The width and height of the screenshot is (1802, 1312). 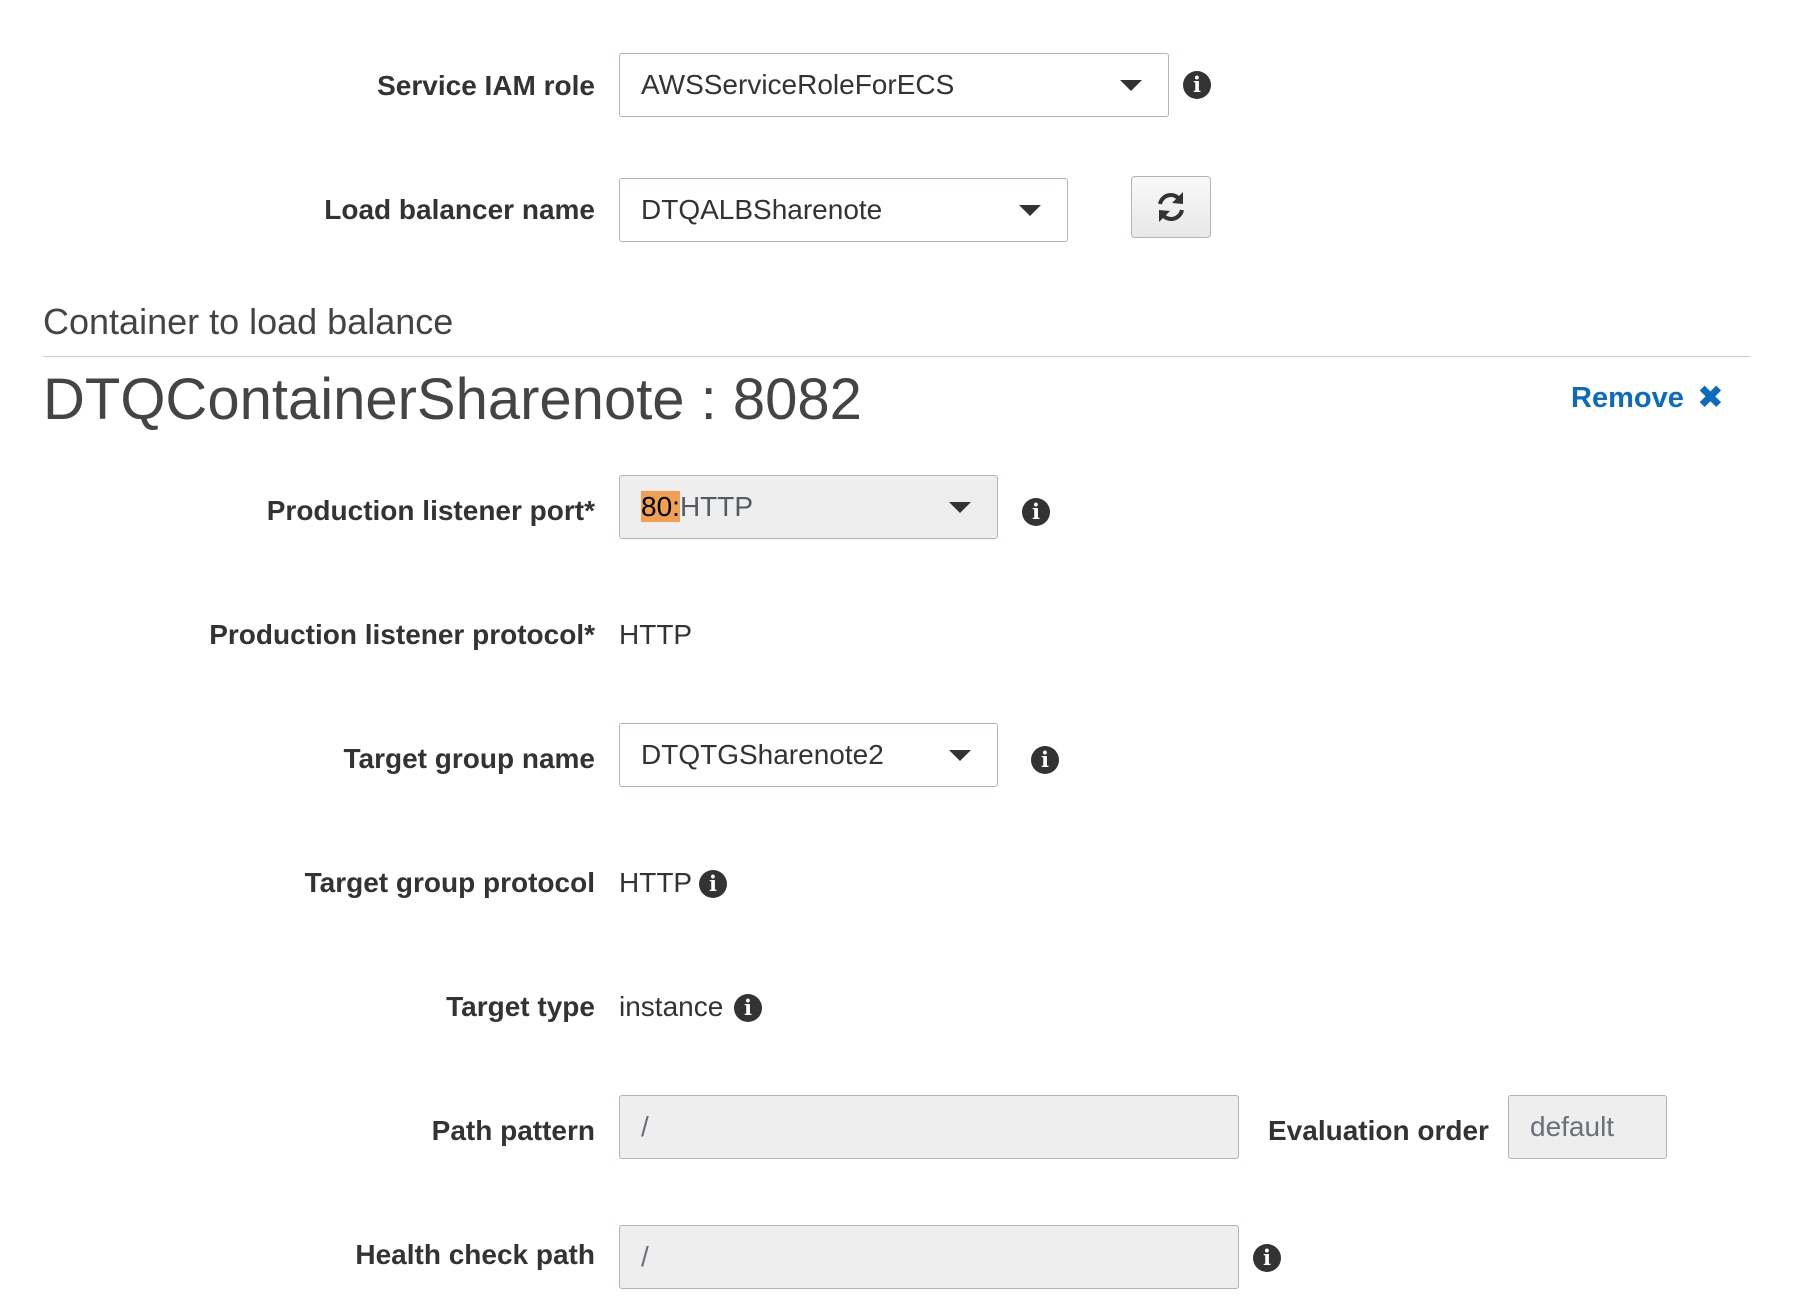 What do you see at coordinates (430, 510) in the screenshot?
I see `production-listener-port-label: Production listener port*` at bounding box center [430, 510].